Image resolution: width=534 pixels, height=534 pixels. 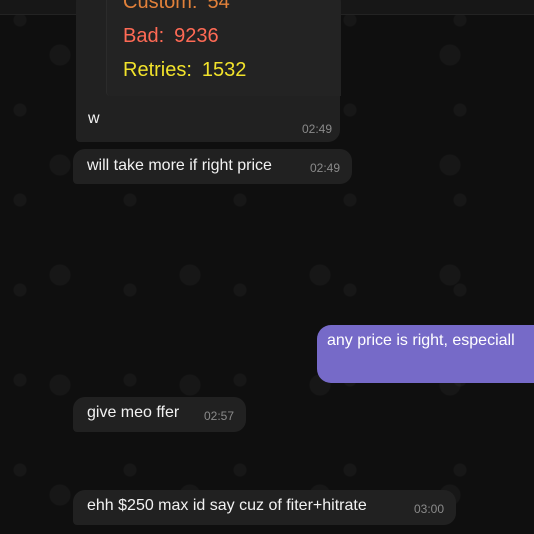 I want to click on stats-quote: Custom: 54 Bad: 9236 Retries: 1532, so click(x=223, y=48).